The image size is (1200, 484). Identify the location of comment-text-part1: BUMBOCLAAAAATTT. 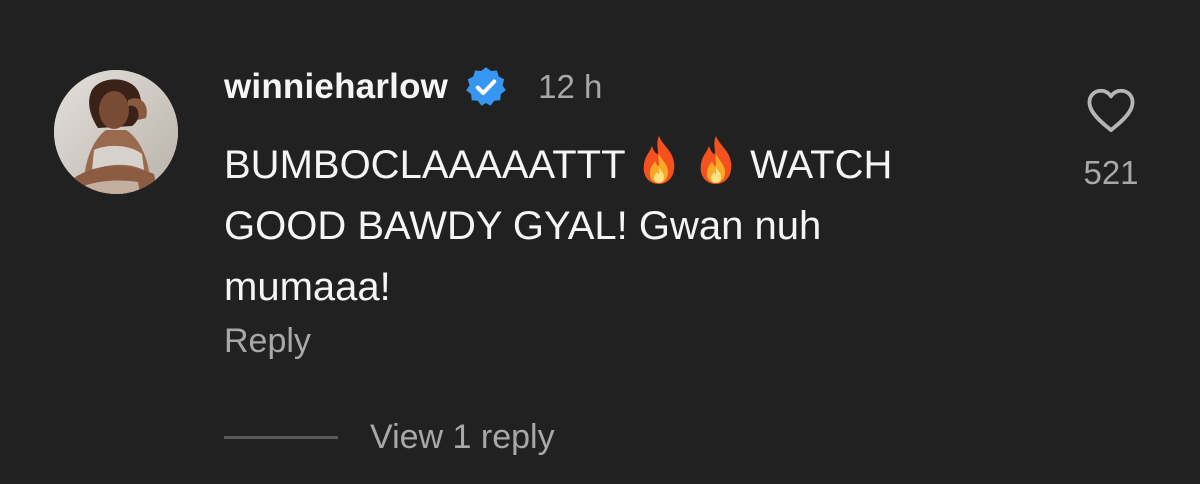
(430, 165).